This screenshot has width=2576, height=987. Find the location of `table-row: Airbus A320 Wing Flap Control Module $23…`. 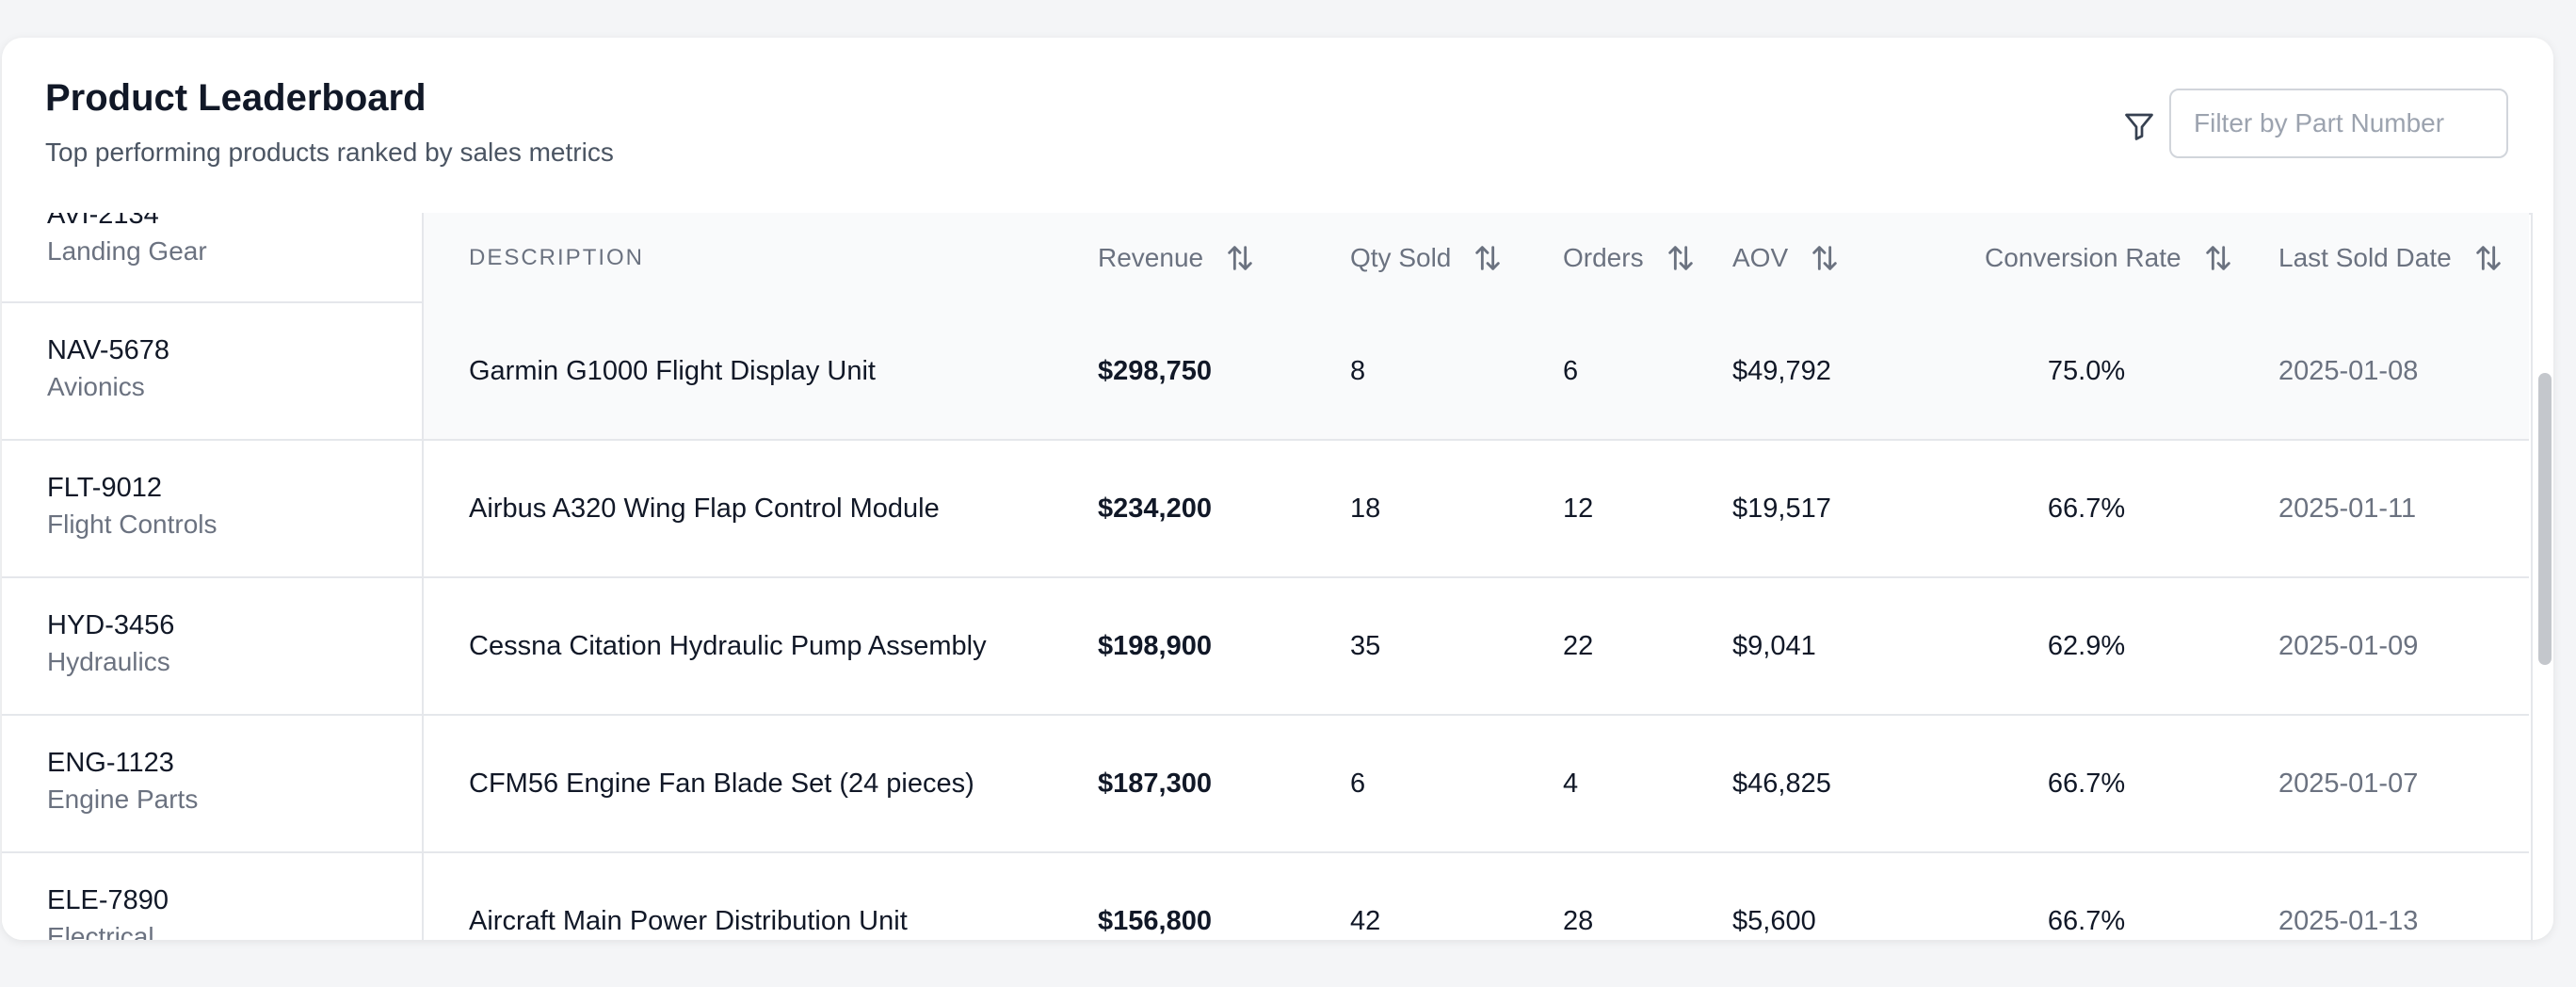

table-row: Airbus A320 Wing Flap Control Module $23… is located at coordinates (1476, 510).